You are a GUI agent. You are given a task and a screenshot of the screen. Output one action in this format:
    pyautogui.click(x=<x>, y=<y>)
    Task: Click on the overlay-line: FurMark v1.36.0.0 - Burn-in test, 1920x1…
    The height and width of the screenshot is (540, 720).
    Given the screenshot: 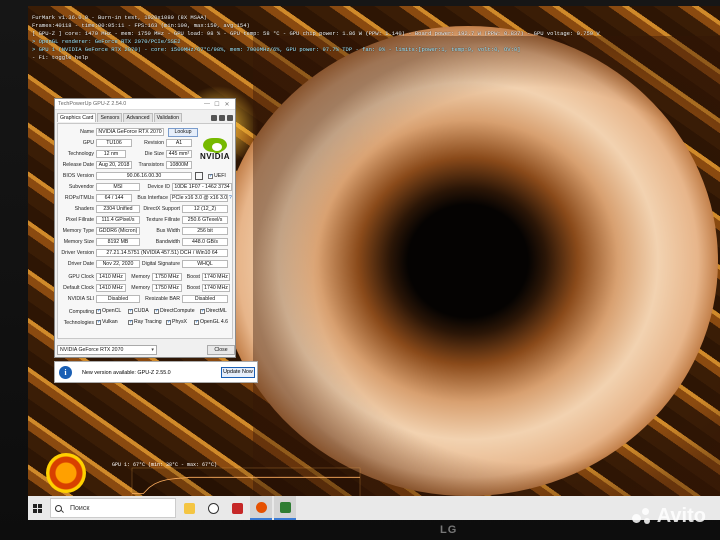 What is the action you would take?
    pyautogui.click(x=119, y=17)
    